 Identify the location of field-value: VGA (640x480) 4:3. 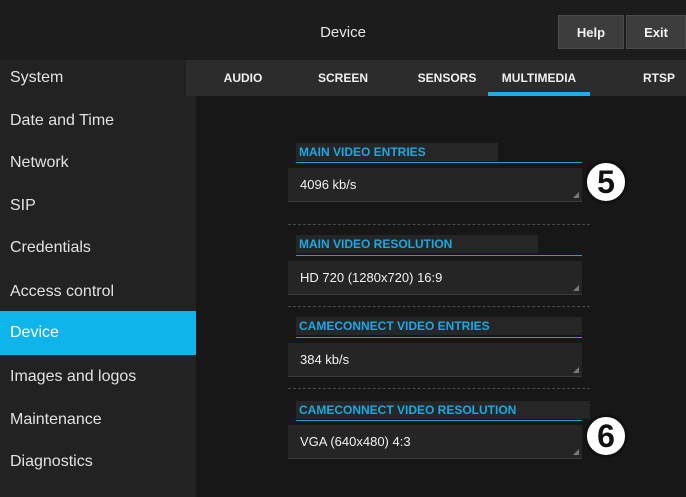
(355, 441).